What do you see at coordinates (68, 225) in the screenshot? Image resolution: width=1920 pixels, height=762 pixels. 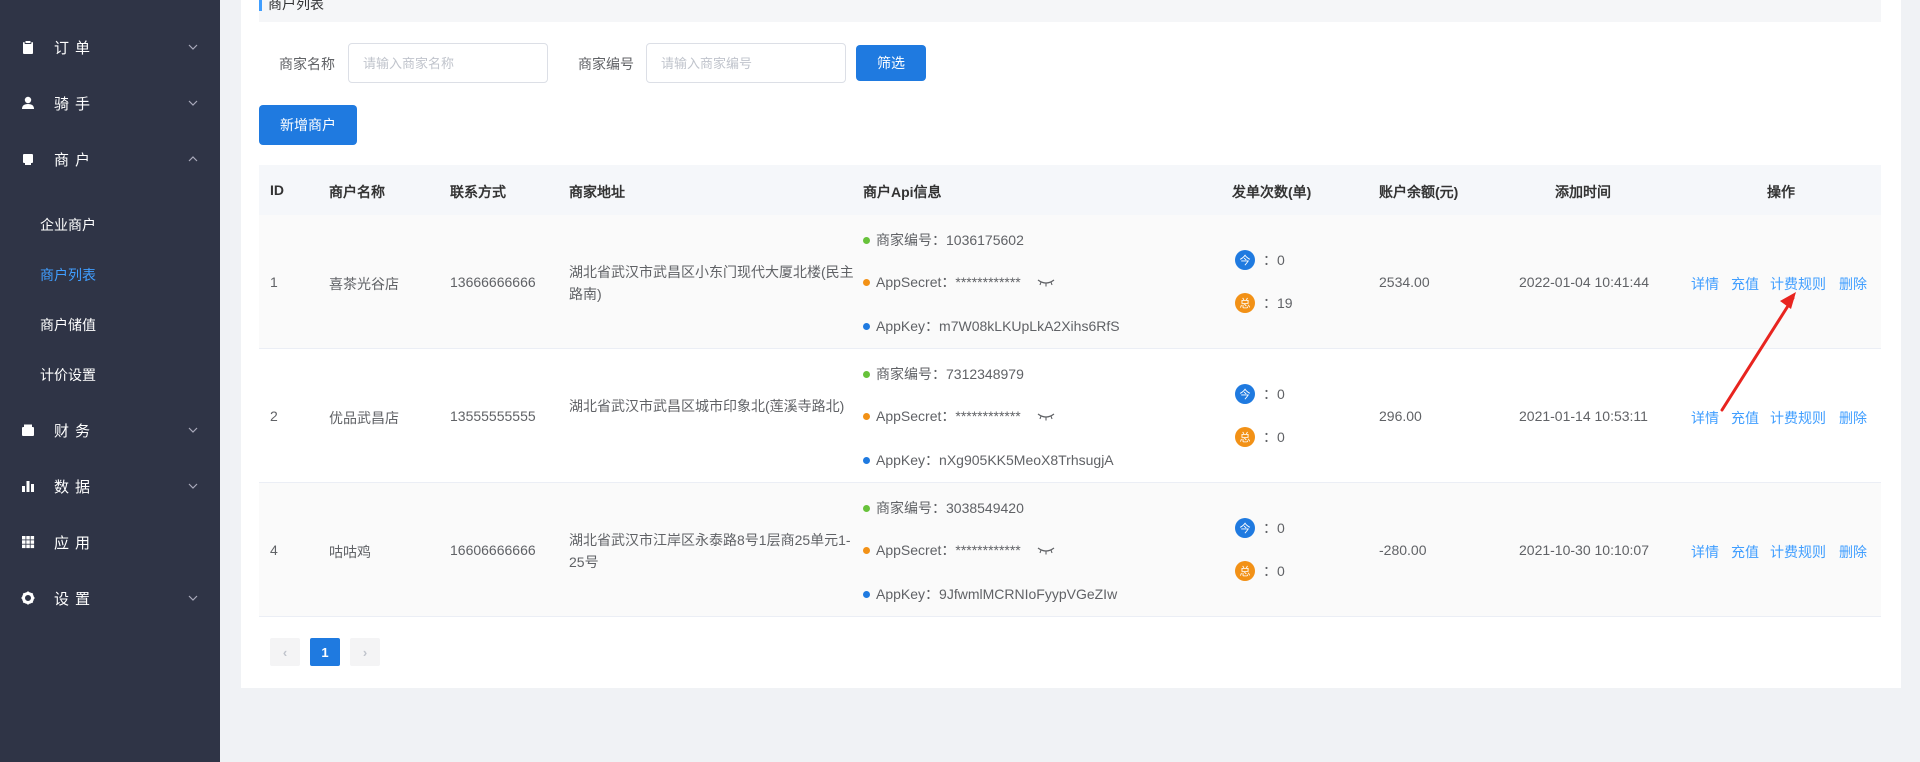 I see `submenu-label: 企业商户` at bounding box center [68, 225].